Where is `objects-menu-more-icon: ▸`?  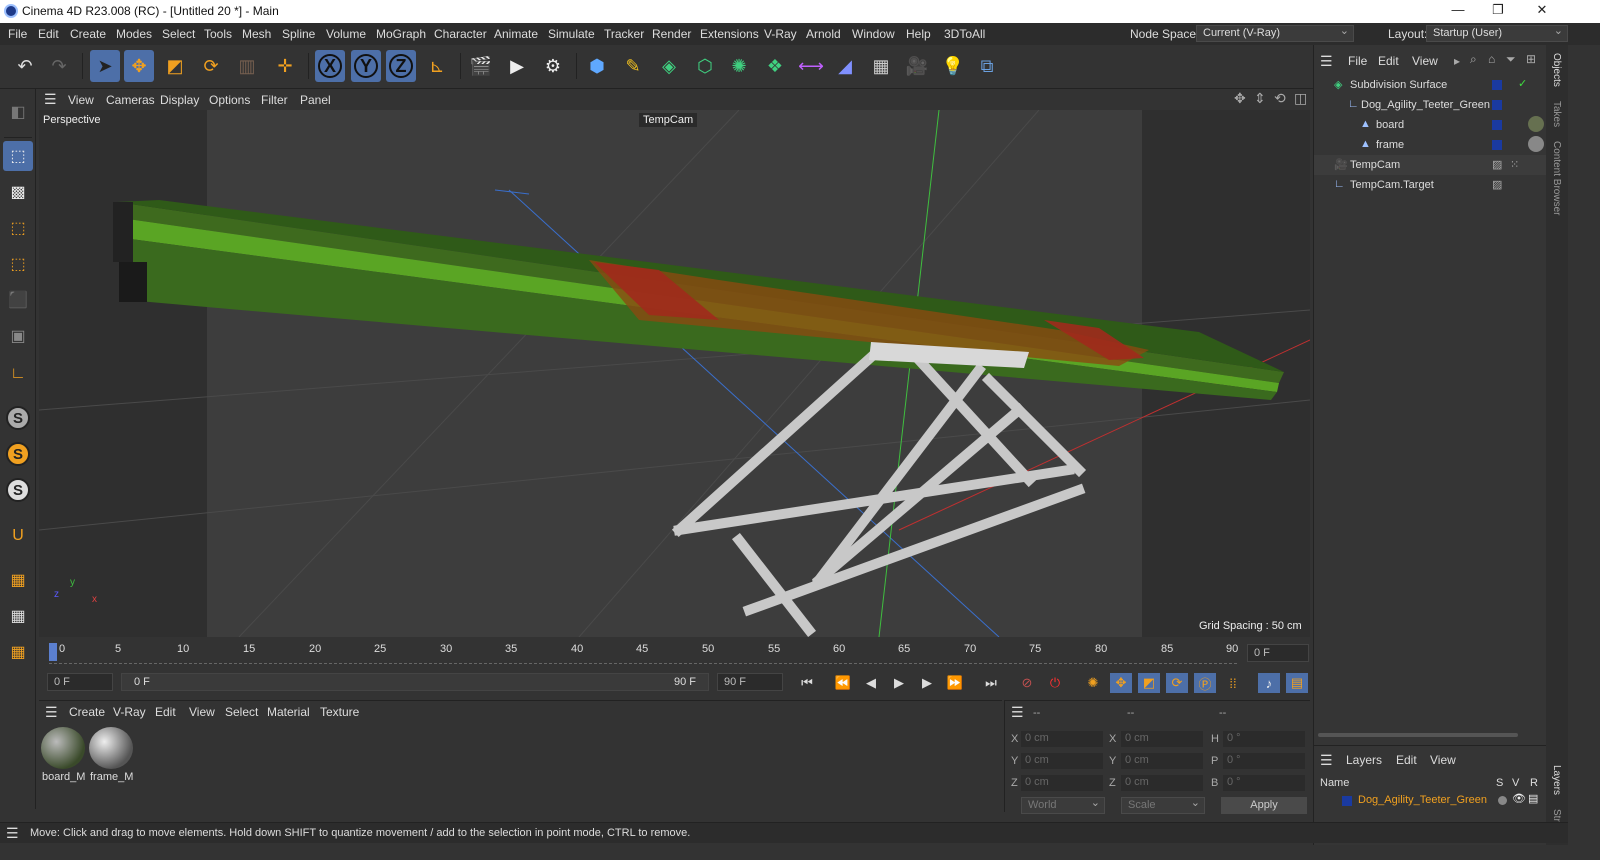
objects-menu-more-icon: ▸ is located at coordinates (1457, 61).